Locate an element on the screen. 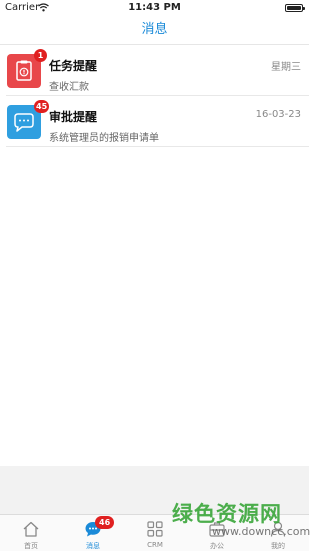  briefcase-icon is located at coordinates (217, 529).